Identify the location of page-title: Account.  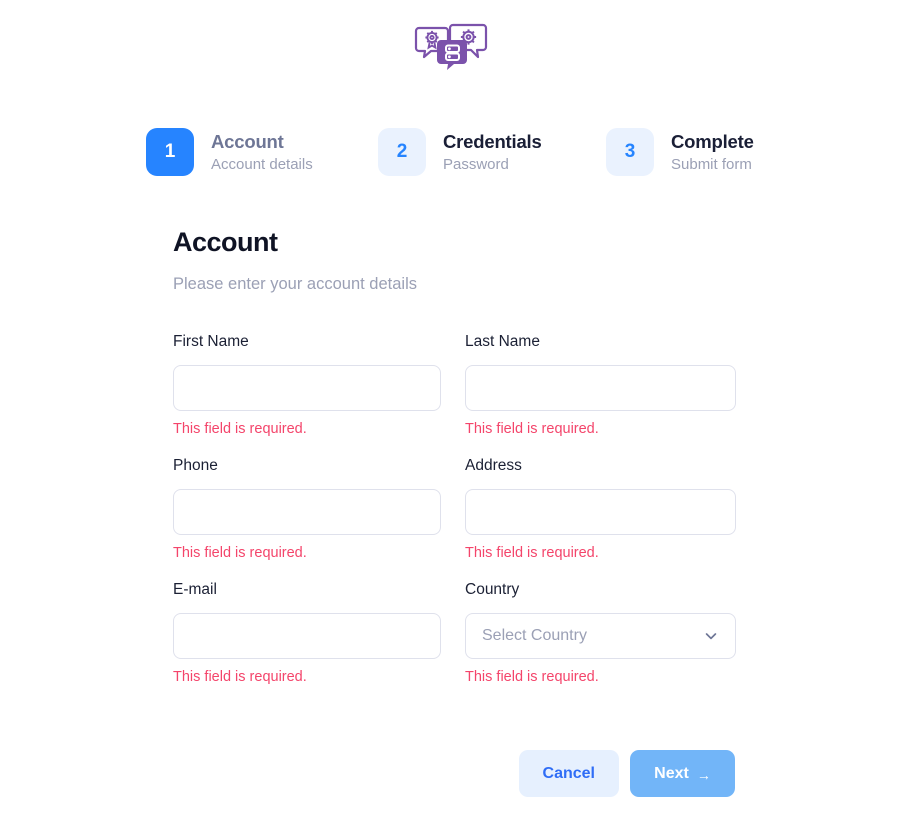
(225, 242).